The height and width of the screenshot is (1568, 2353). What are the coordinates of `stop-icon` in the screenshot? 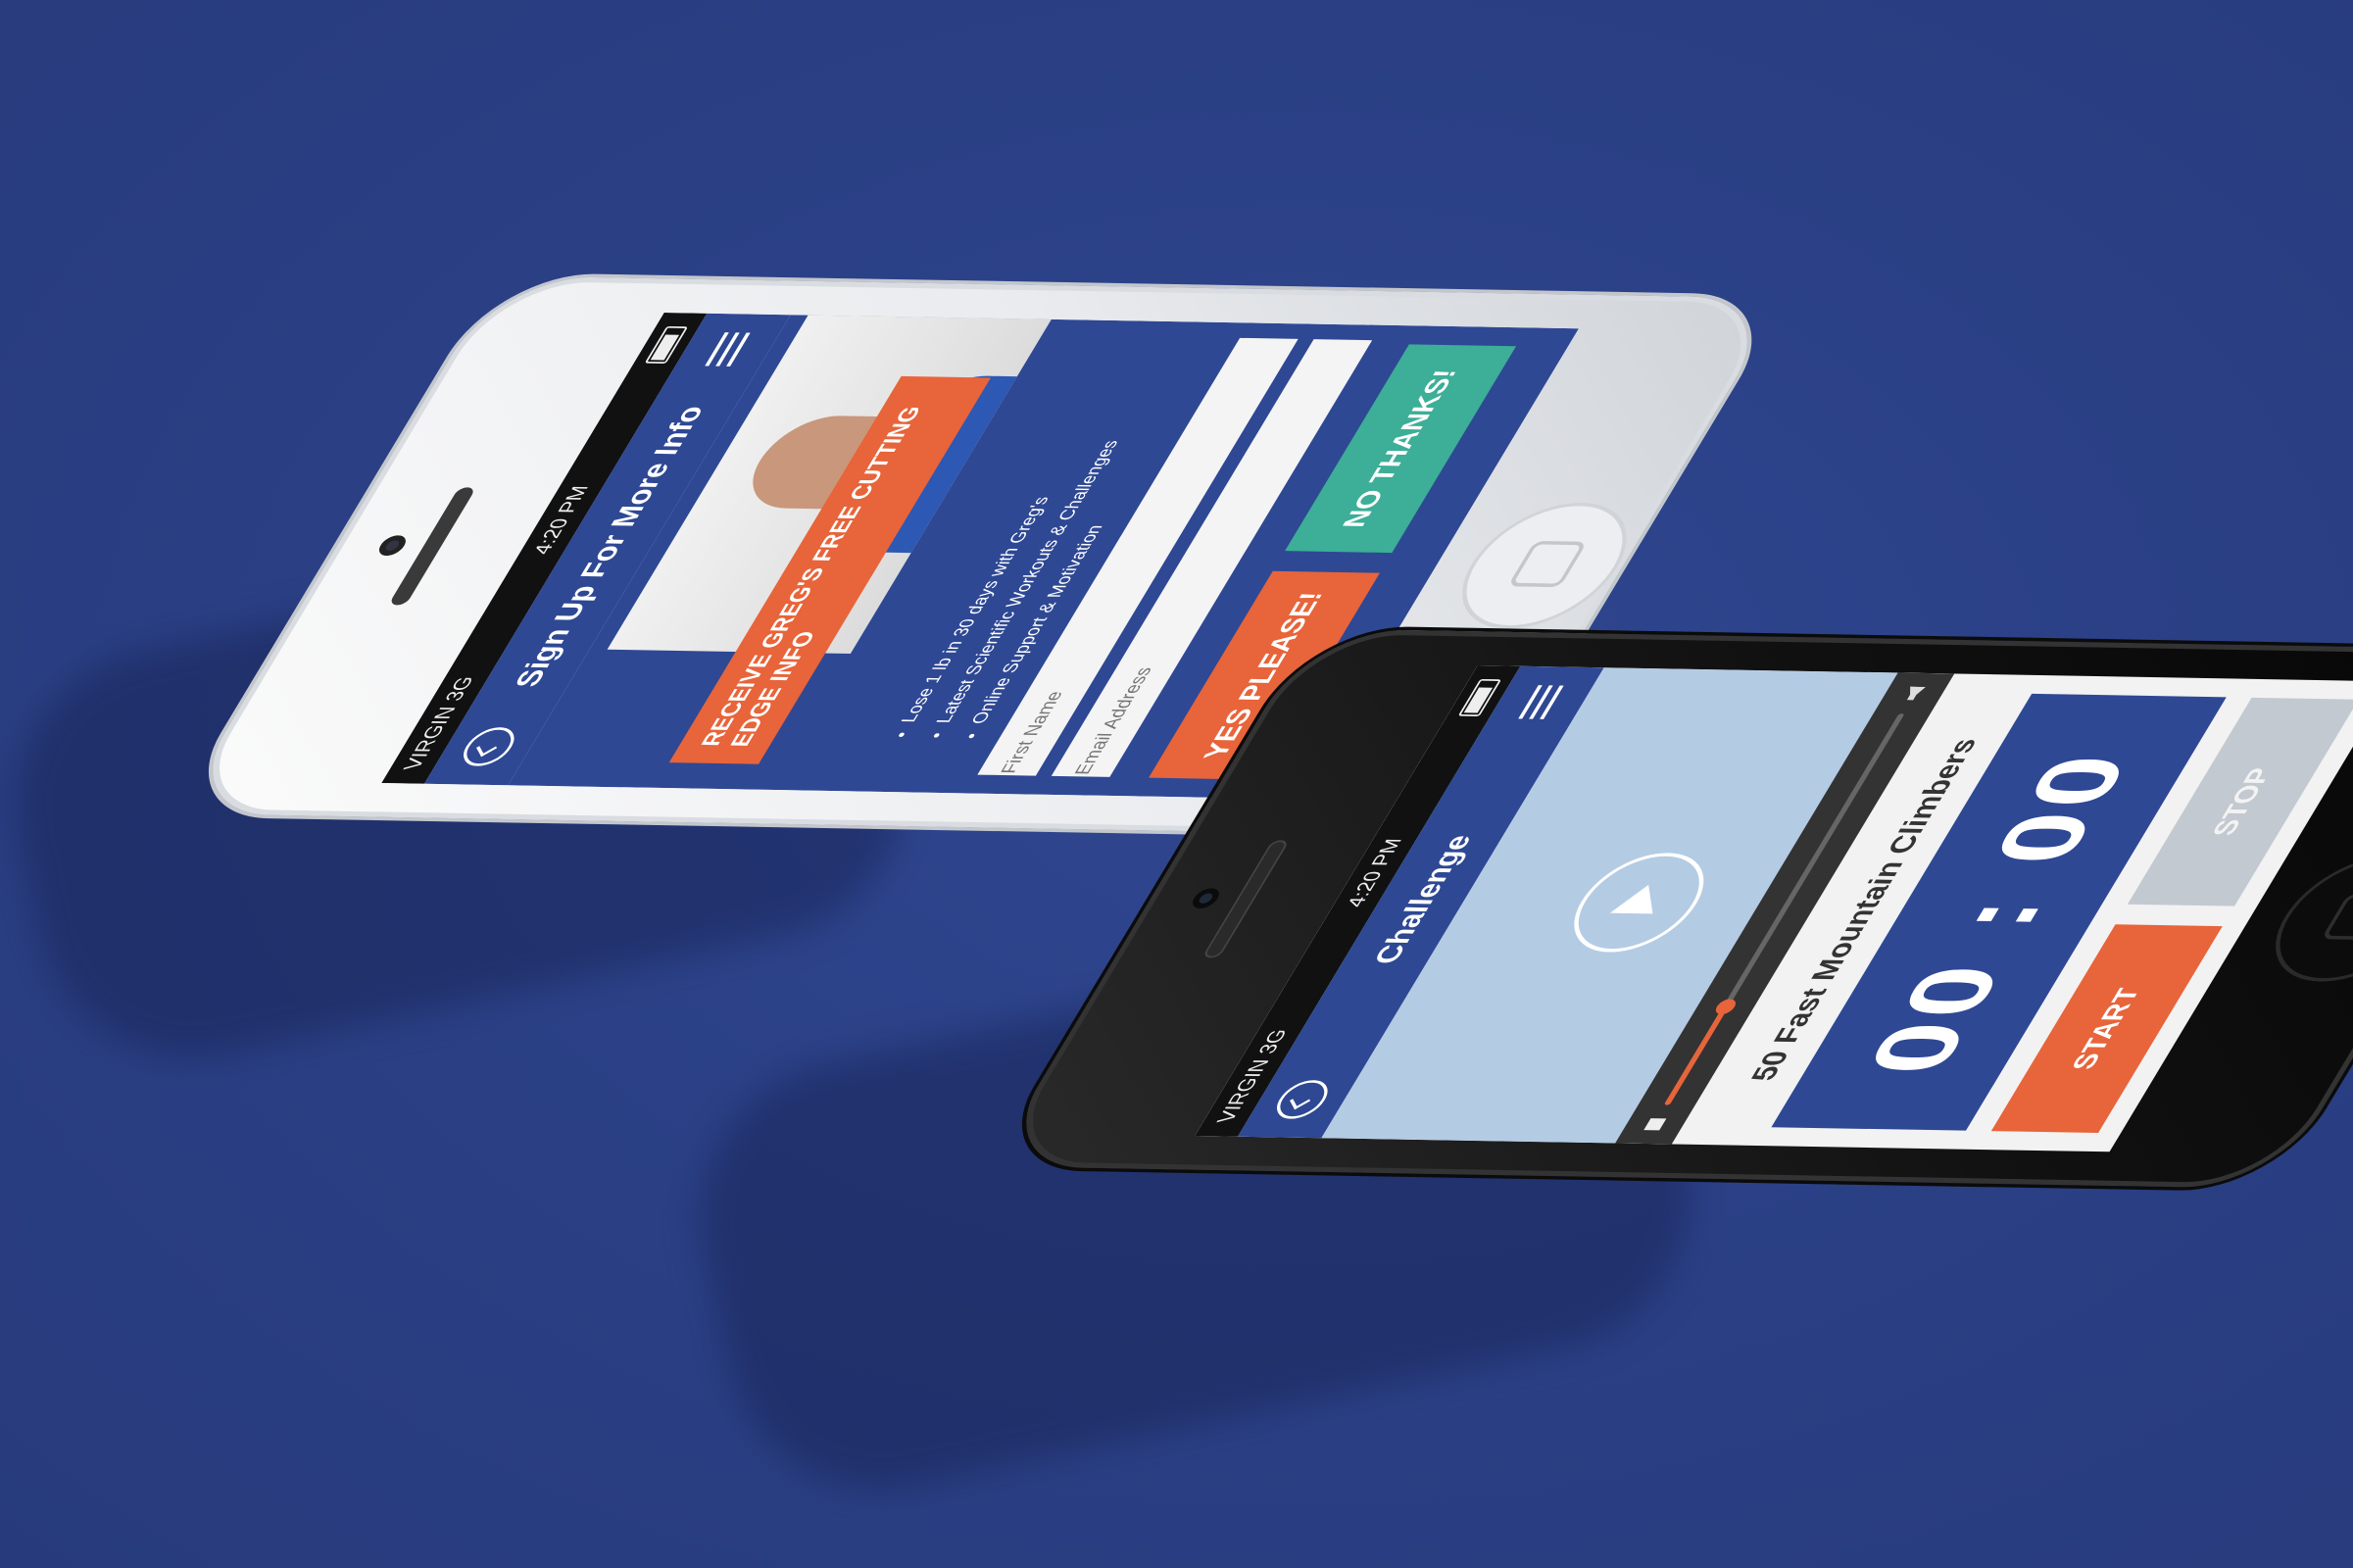 It's located at (1655, 1124).